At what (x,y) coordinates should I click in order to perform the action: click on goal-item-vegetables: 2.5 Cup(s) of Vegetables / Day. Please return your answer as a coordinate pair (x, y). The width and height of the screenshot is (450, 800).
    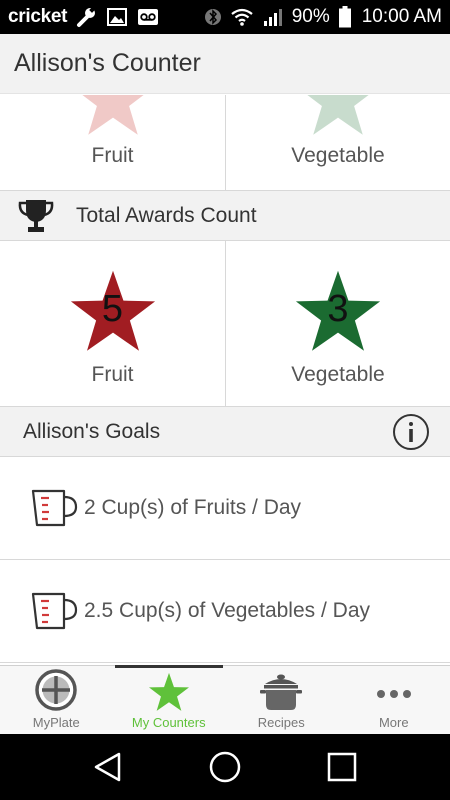
    Looking at the image, I should click on (225, 611).